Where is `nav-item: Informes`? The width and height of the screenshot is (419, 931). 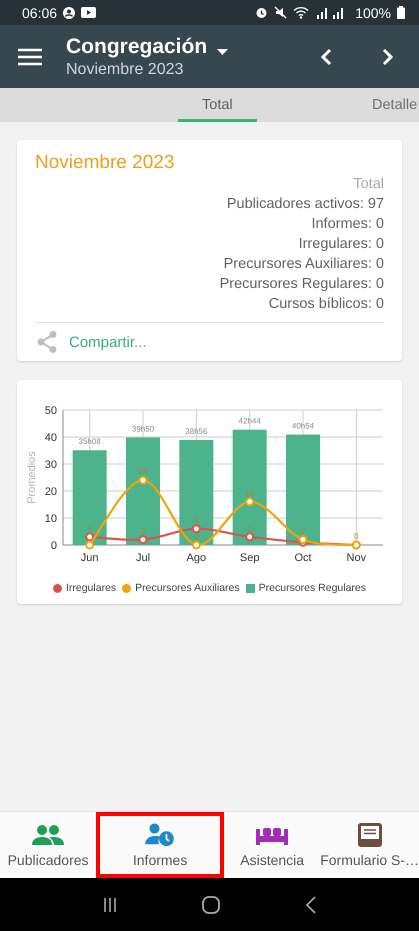 nav-item: Informes is located at coordinates (160, 845).